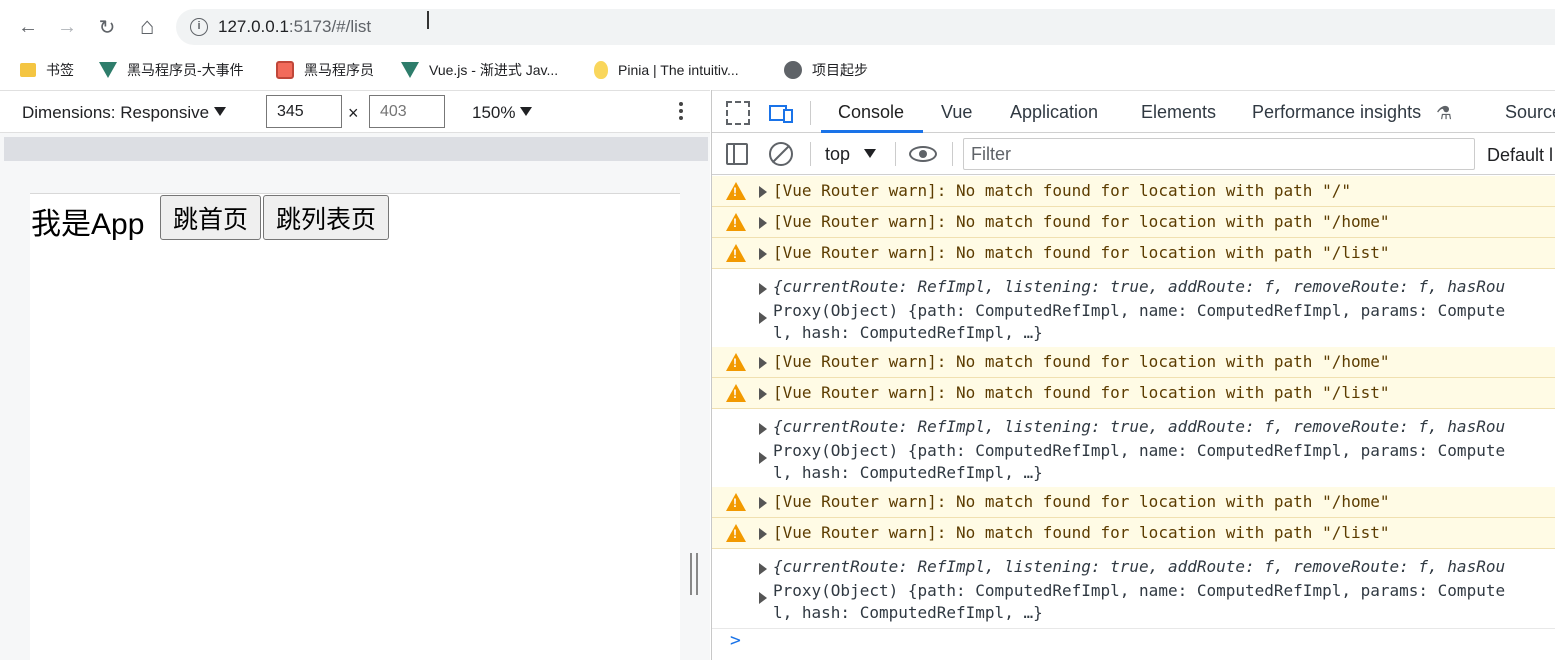 This screenshot has width=1555, height=660. I want to click on tab-vue: Vue, so click(956, 112).